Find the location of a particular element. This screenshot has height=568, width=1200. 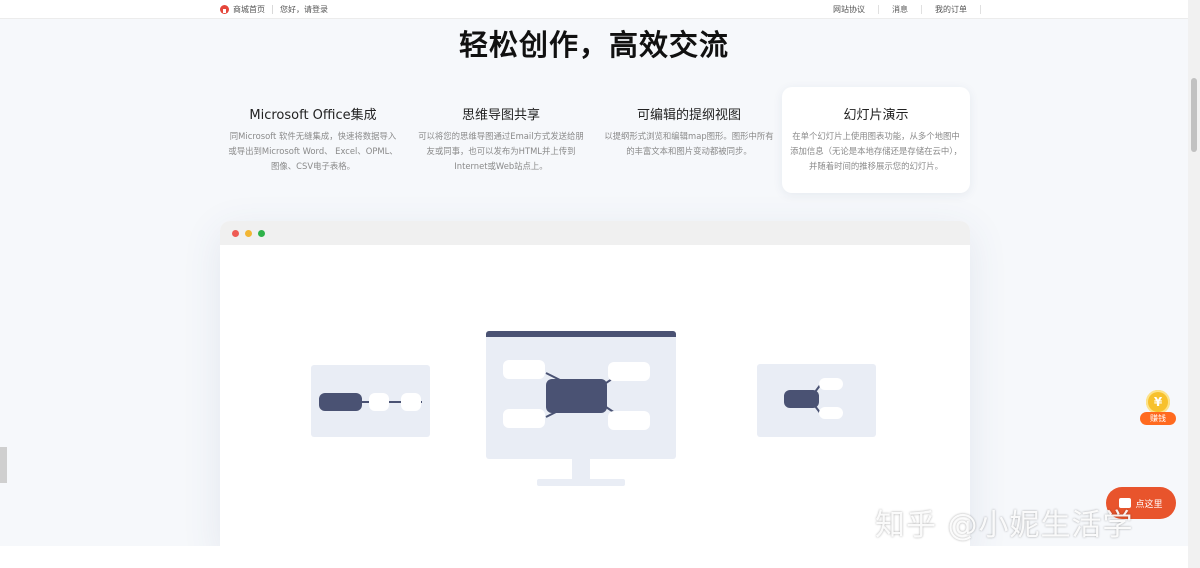

vertical-scrollbar is located at coordinates (1194, 284).